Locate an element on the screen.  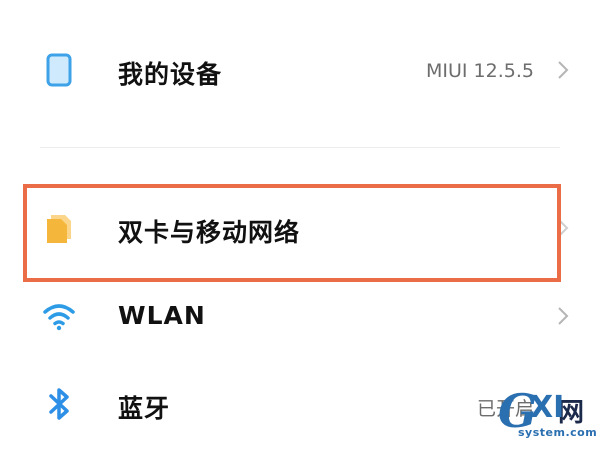
settings-item-dual-sim: 双卡与移动网络 is located at coordinates (300, 228).